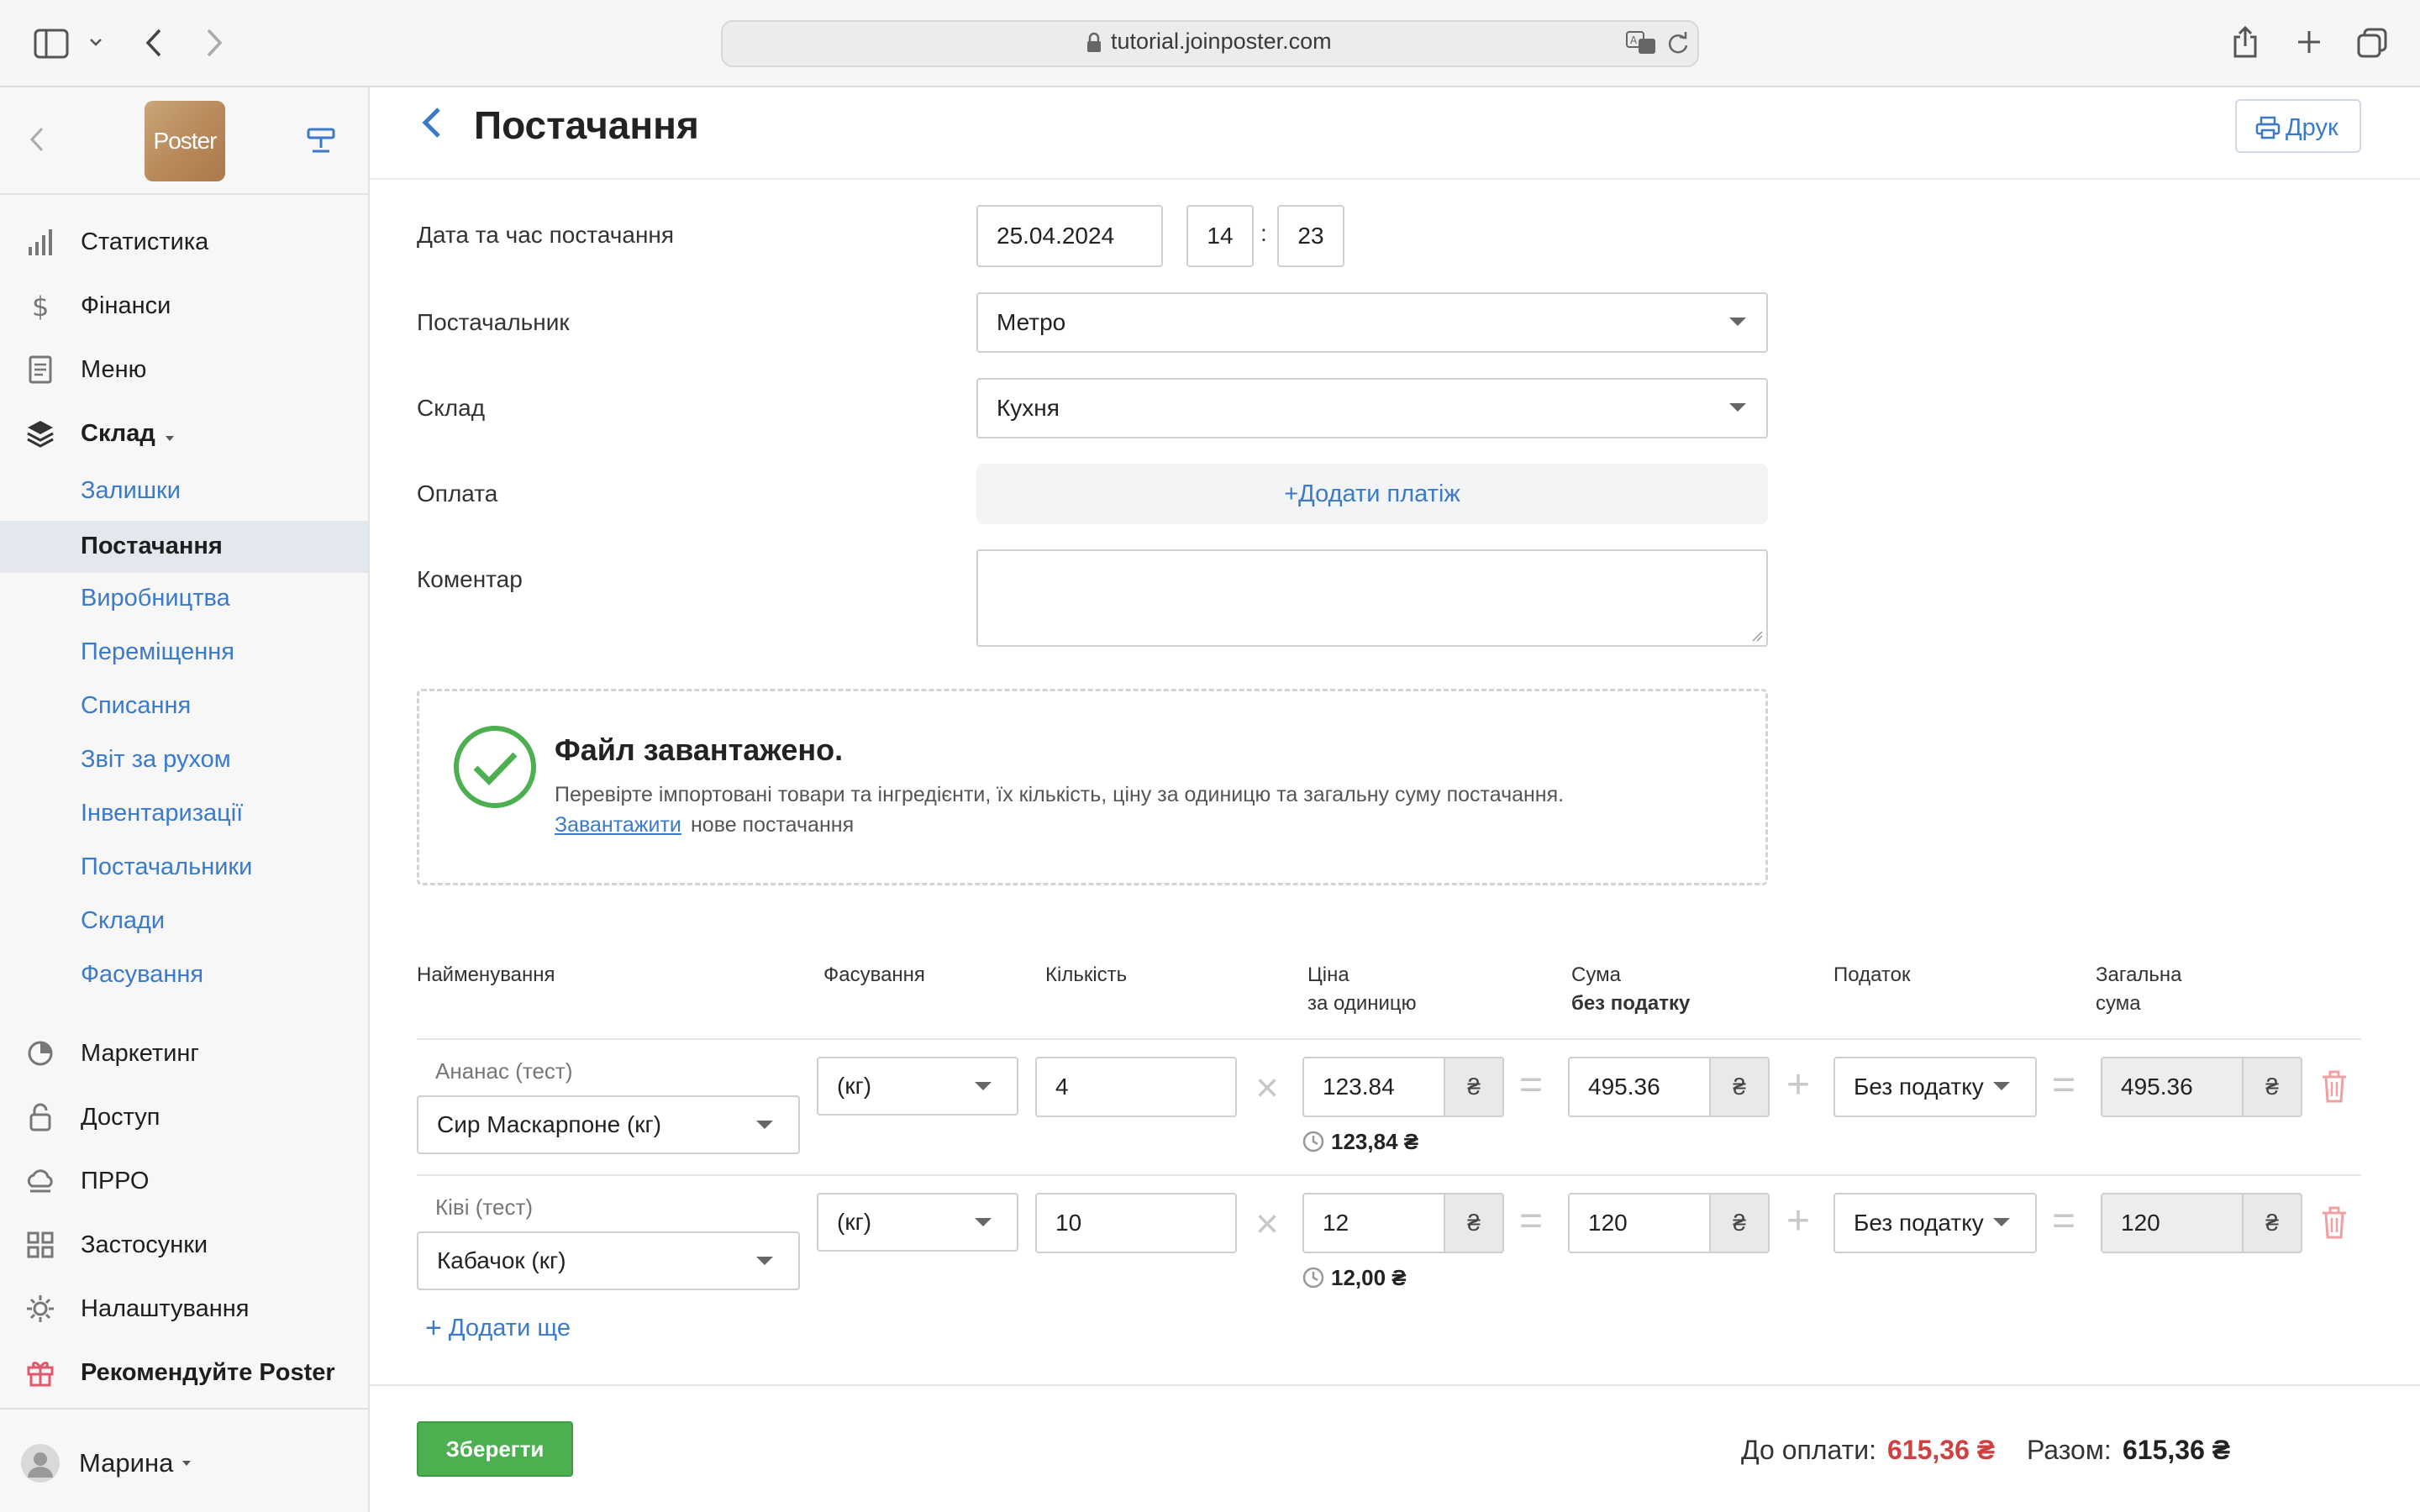 The height and width of the screenshot is (1512, 2420). What do you see at coordinates (154, 43) in the screenshot?
I see `back-arrow-icon` at bounding box center [154, 43].